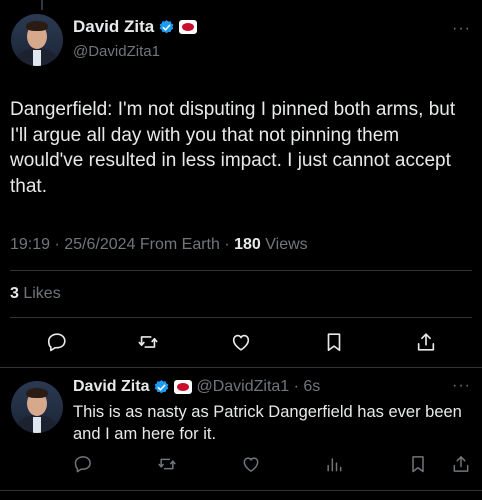 The height and width of the screenshot is (500, 482). I want to click on author-handle: @DavidZita1, so click(116, 51).